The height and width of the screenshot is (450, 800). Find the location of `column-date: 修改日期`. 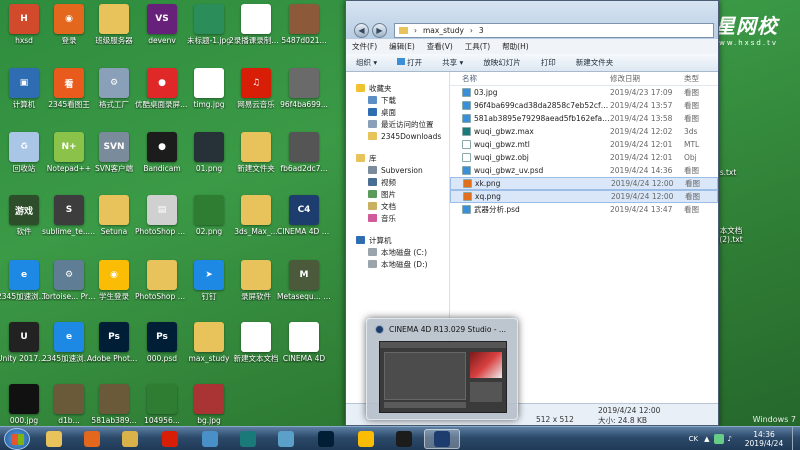

column-date: 修改日期 is located at coordinates (647, 78).